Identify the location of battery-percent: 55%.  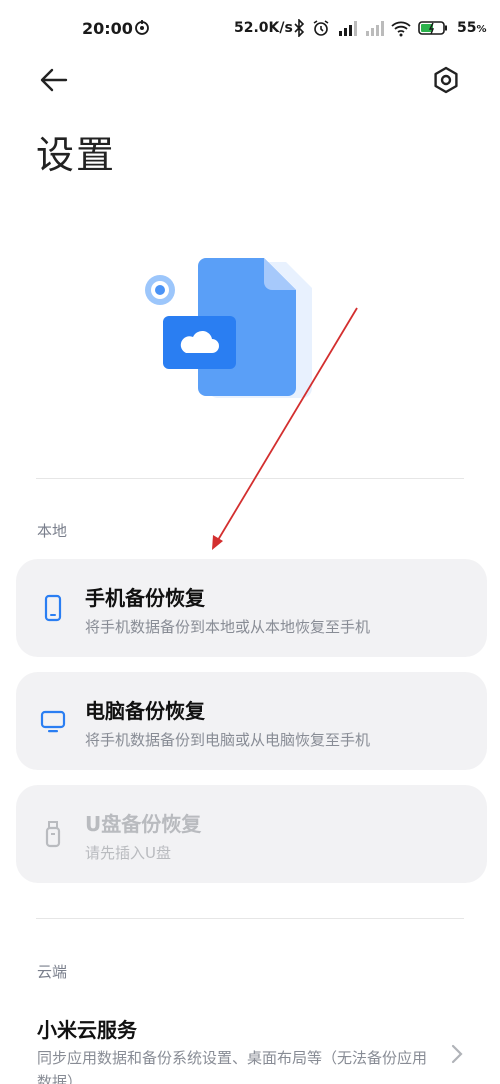
(472, 28).